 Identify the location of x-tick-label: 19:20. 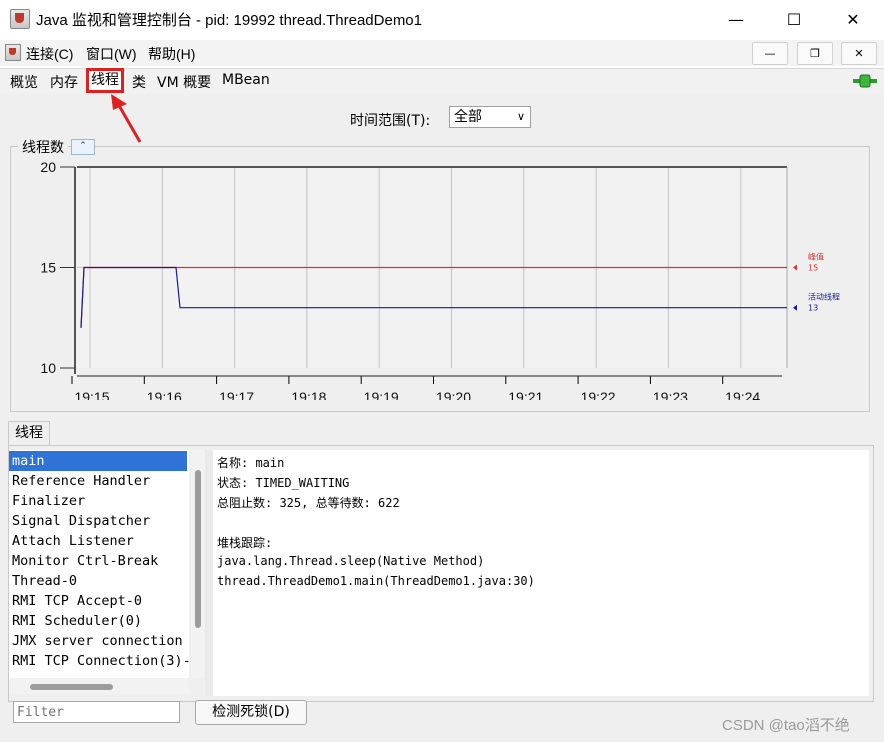
(453, 394).